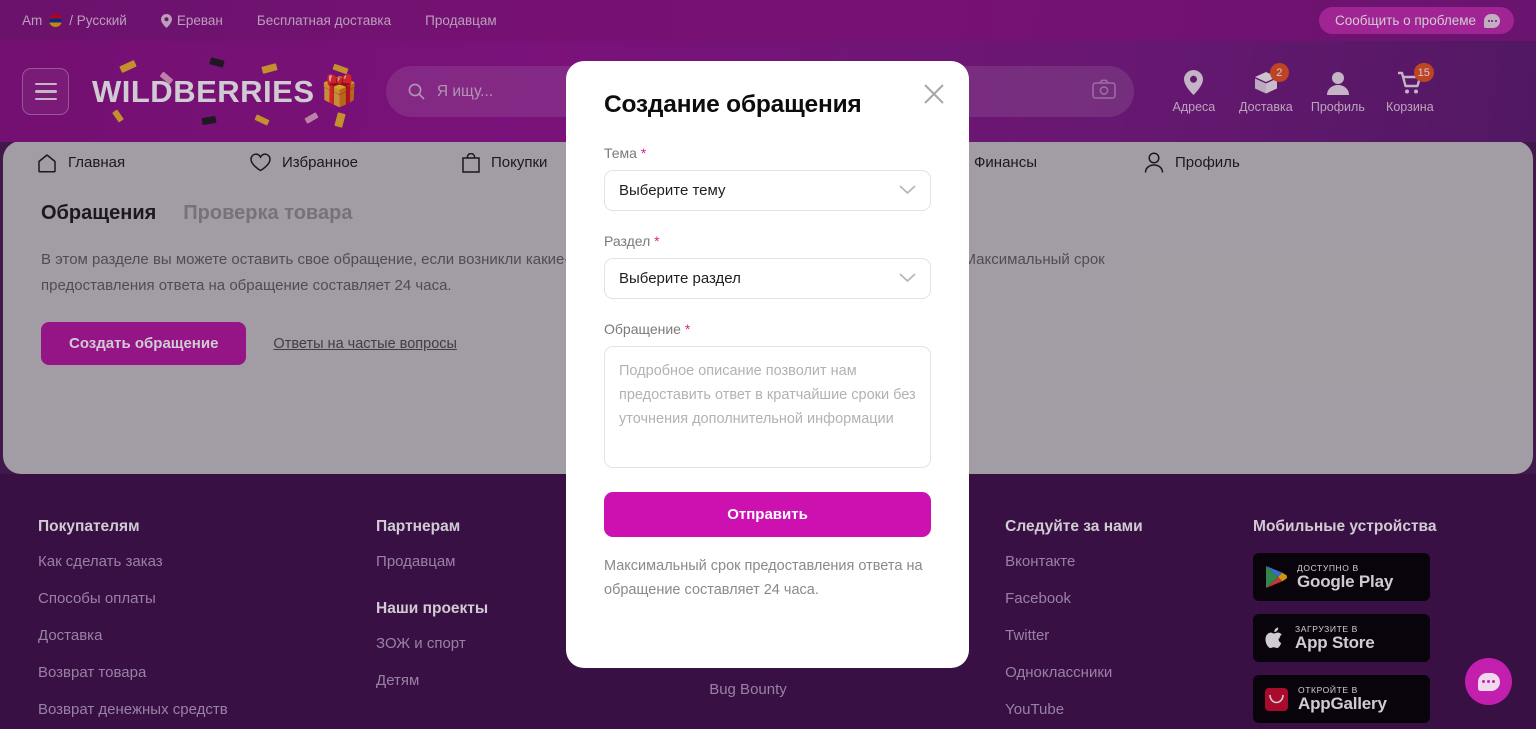  Describe the element at coordinates (733, 104) in the screenshot. I see `modal-title: Создание обращения` at that location.